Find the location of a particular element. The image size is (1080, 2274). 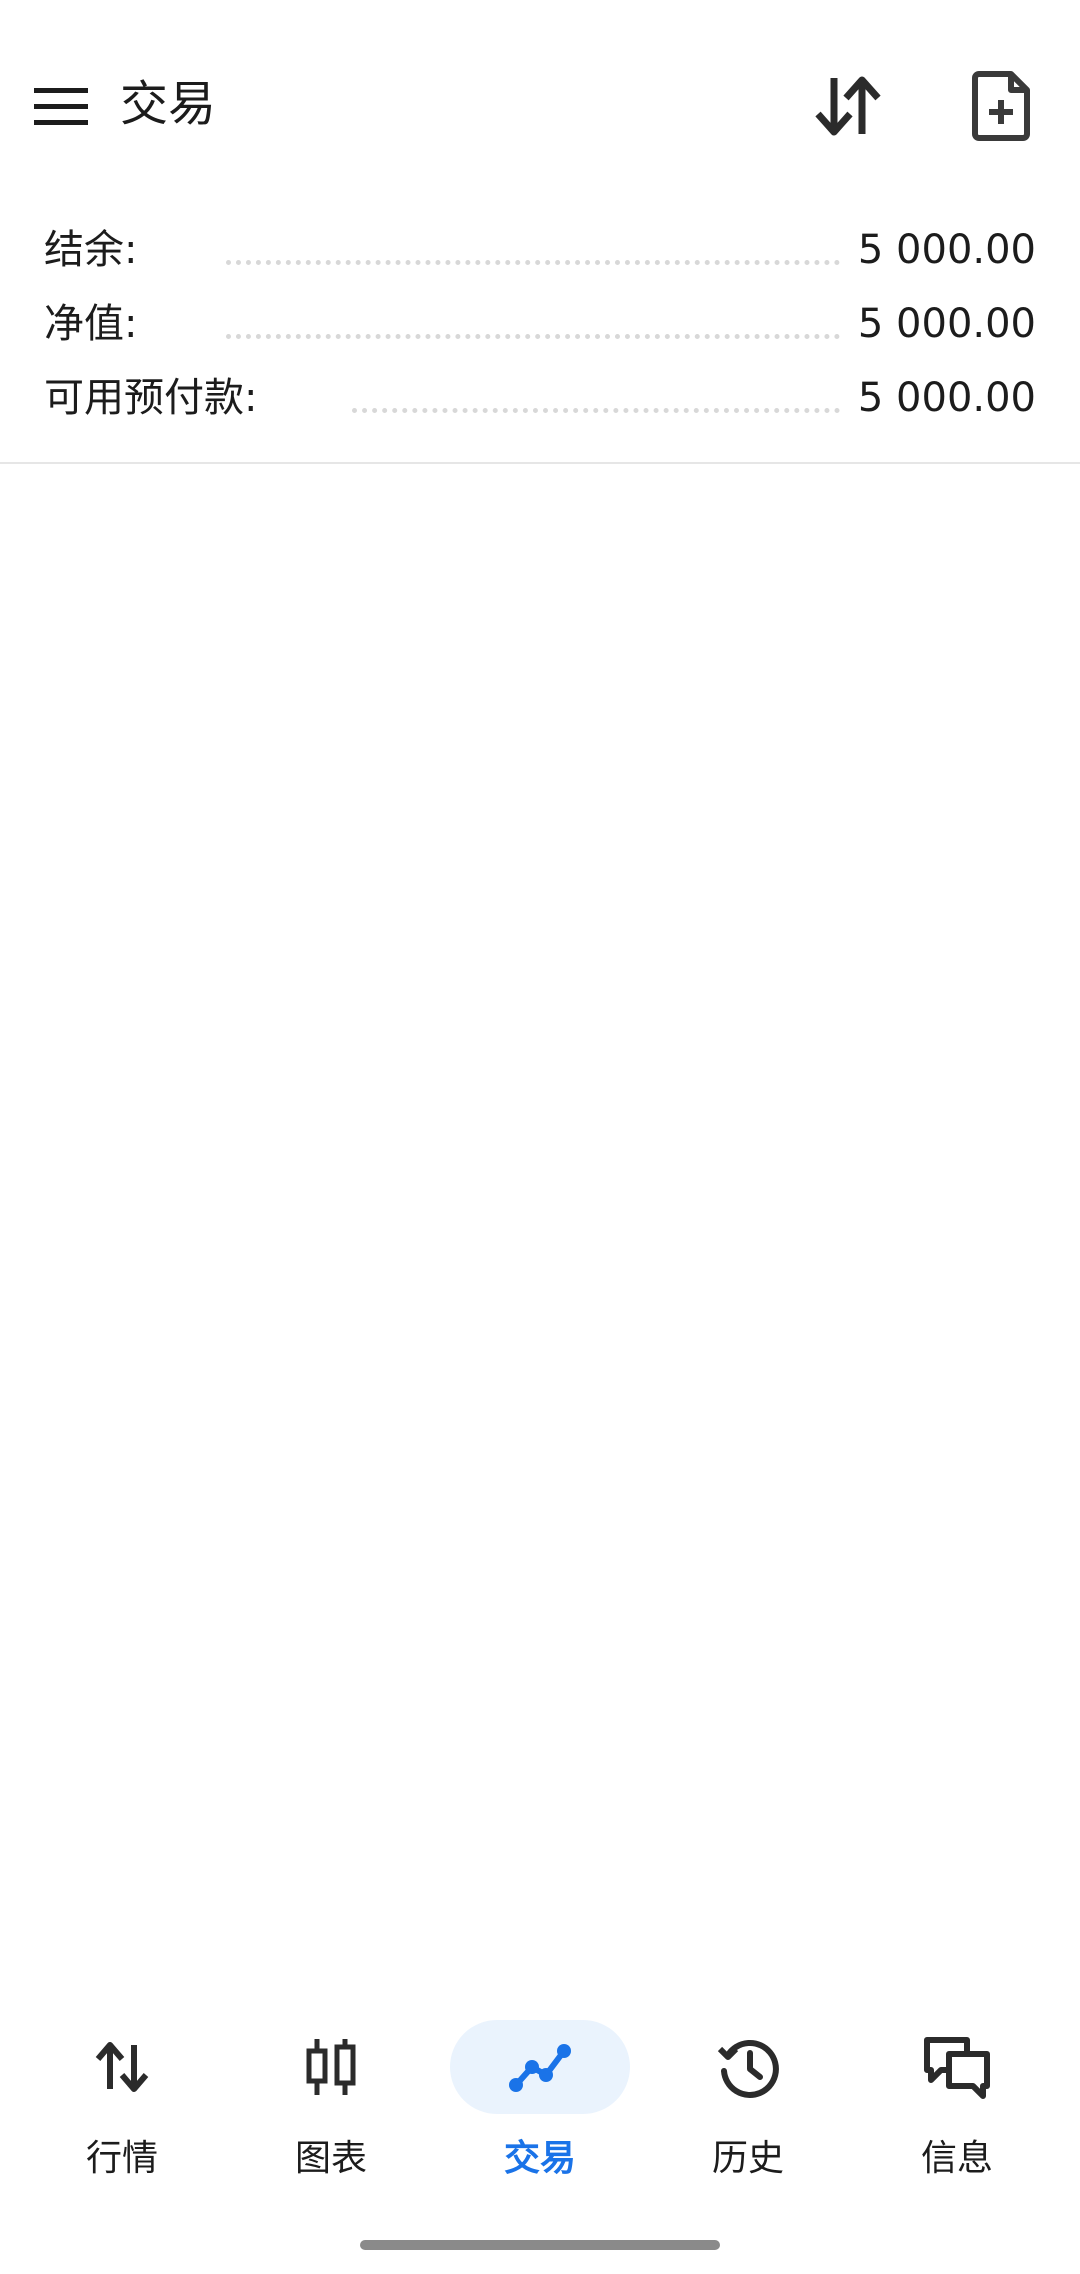

trend-line-icon is located at coordinates (540, 2068).